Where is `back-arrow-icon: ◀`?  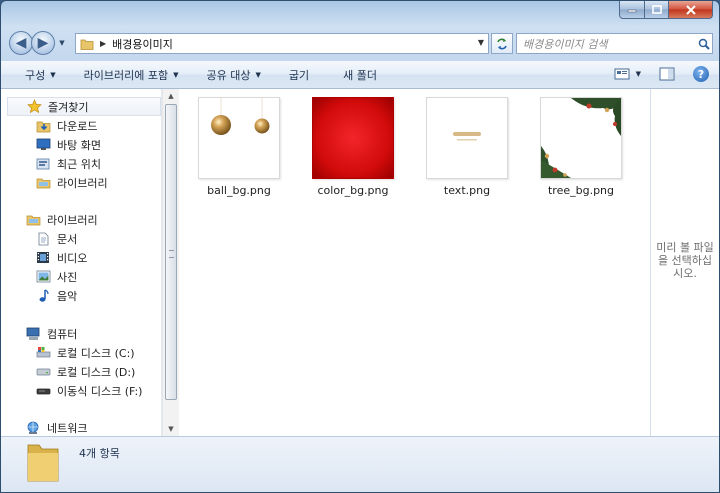 back-arrow-icon: ◀ is located at coordinates (21, 43).